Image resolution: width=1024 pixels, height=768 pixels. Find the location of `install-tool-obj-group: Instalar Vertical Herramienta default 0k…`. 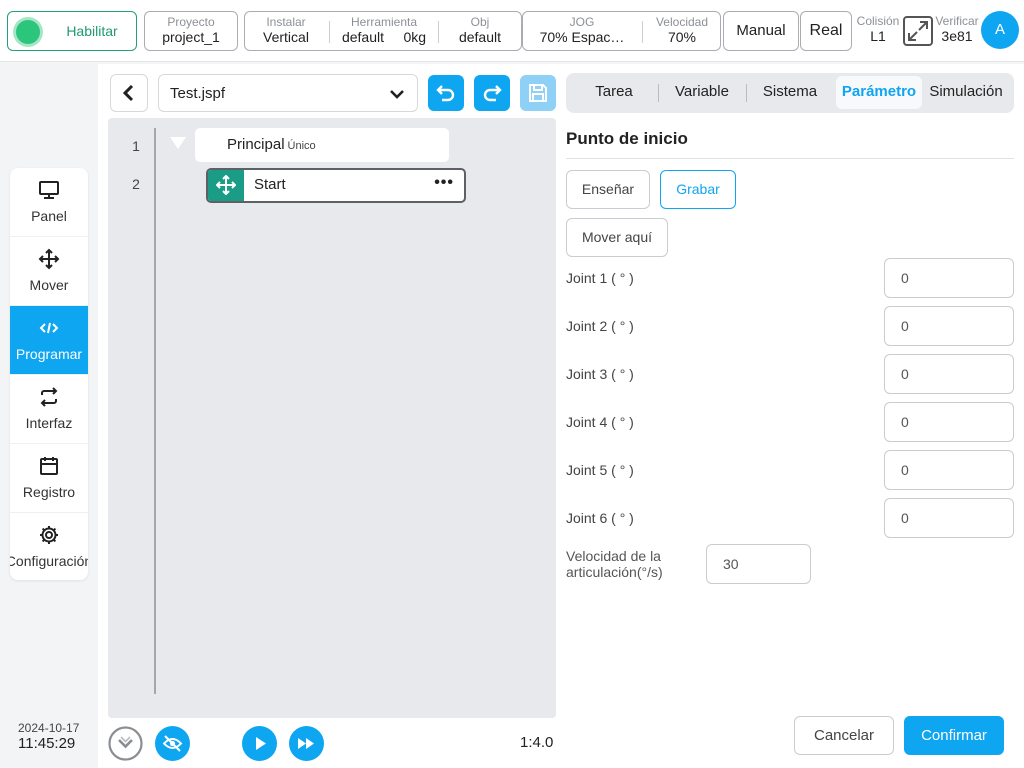

install-tool-obj-group: Instalar Vertical Herramienta default 0k… is located at coordinates (383, 31).